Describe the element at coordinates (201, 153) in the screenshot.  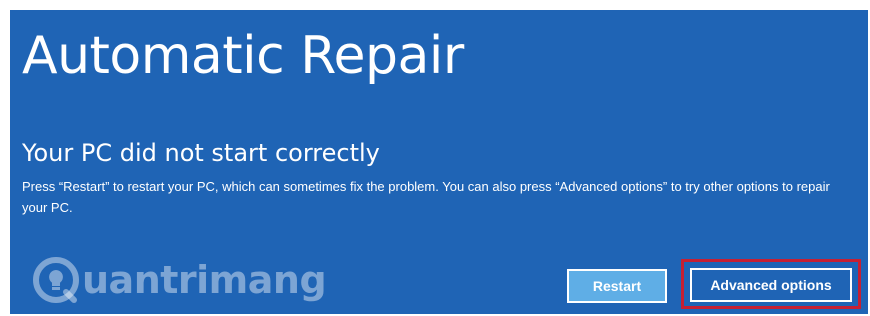
I see `error-heading: Your PC did not start correctly` at that location.